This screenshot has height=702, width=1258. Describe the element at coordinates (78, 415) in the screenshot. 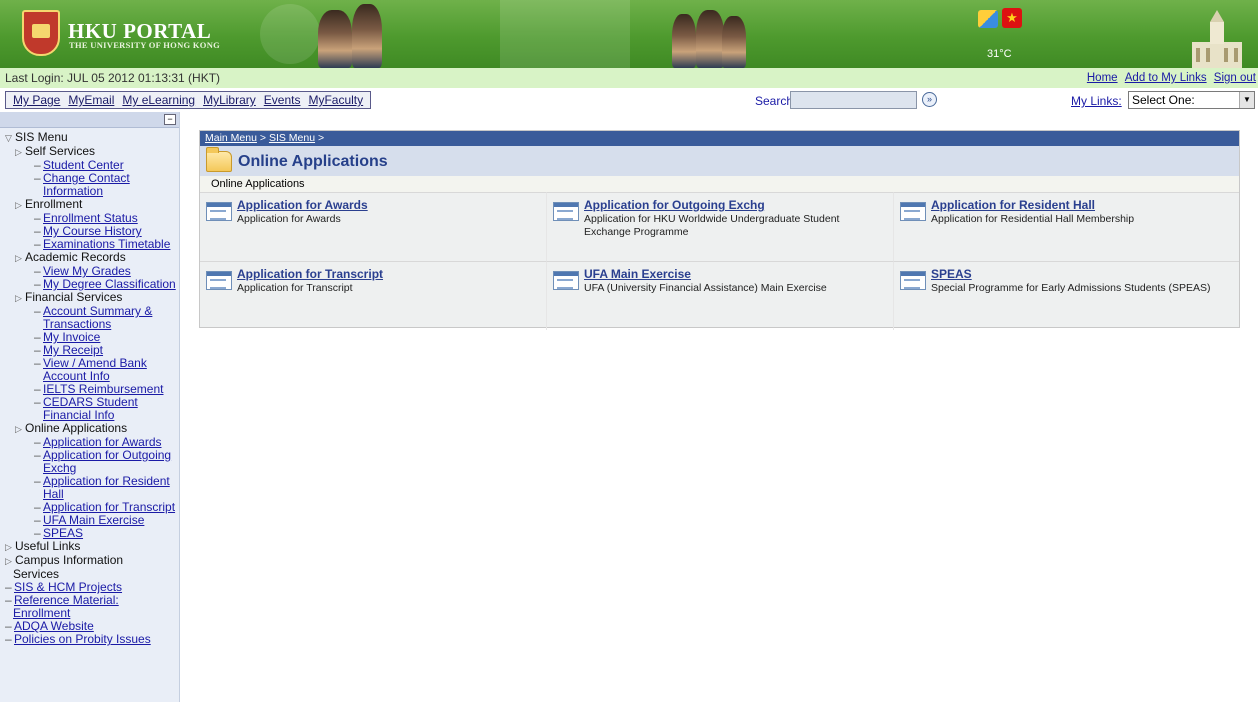

I see `sidebar-link: Financial Info` at that location.